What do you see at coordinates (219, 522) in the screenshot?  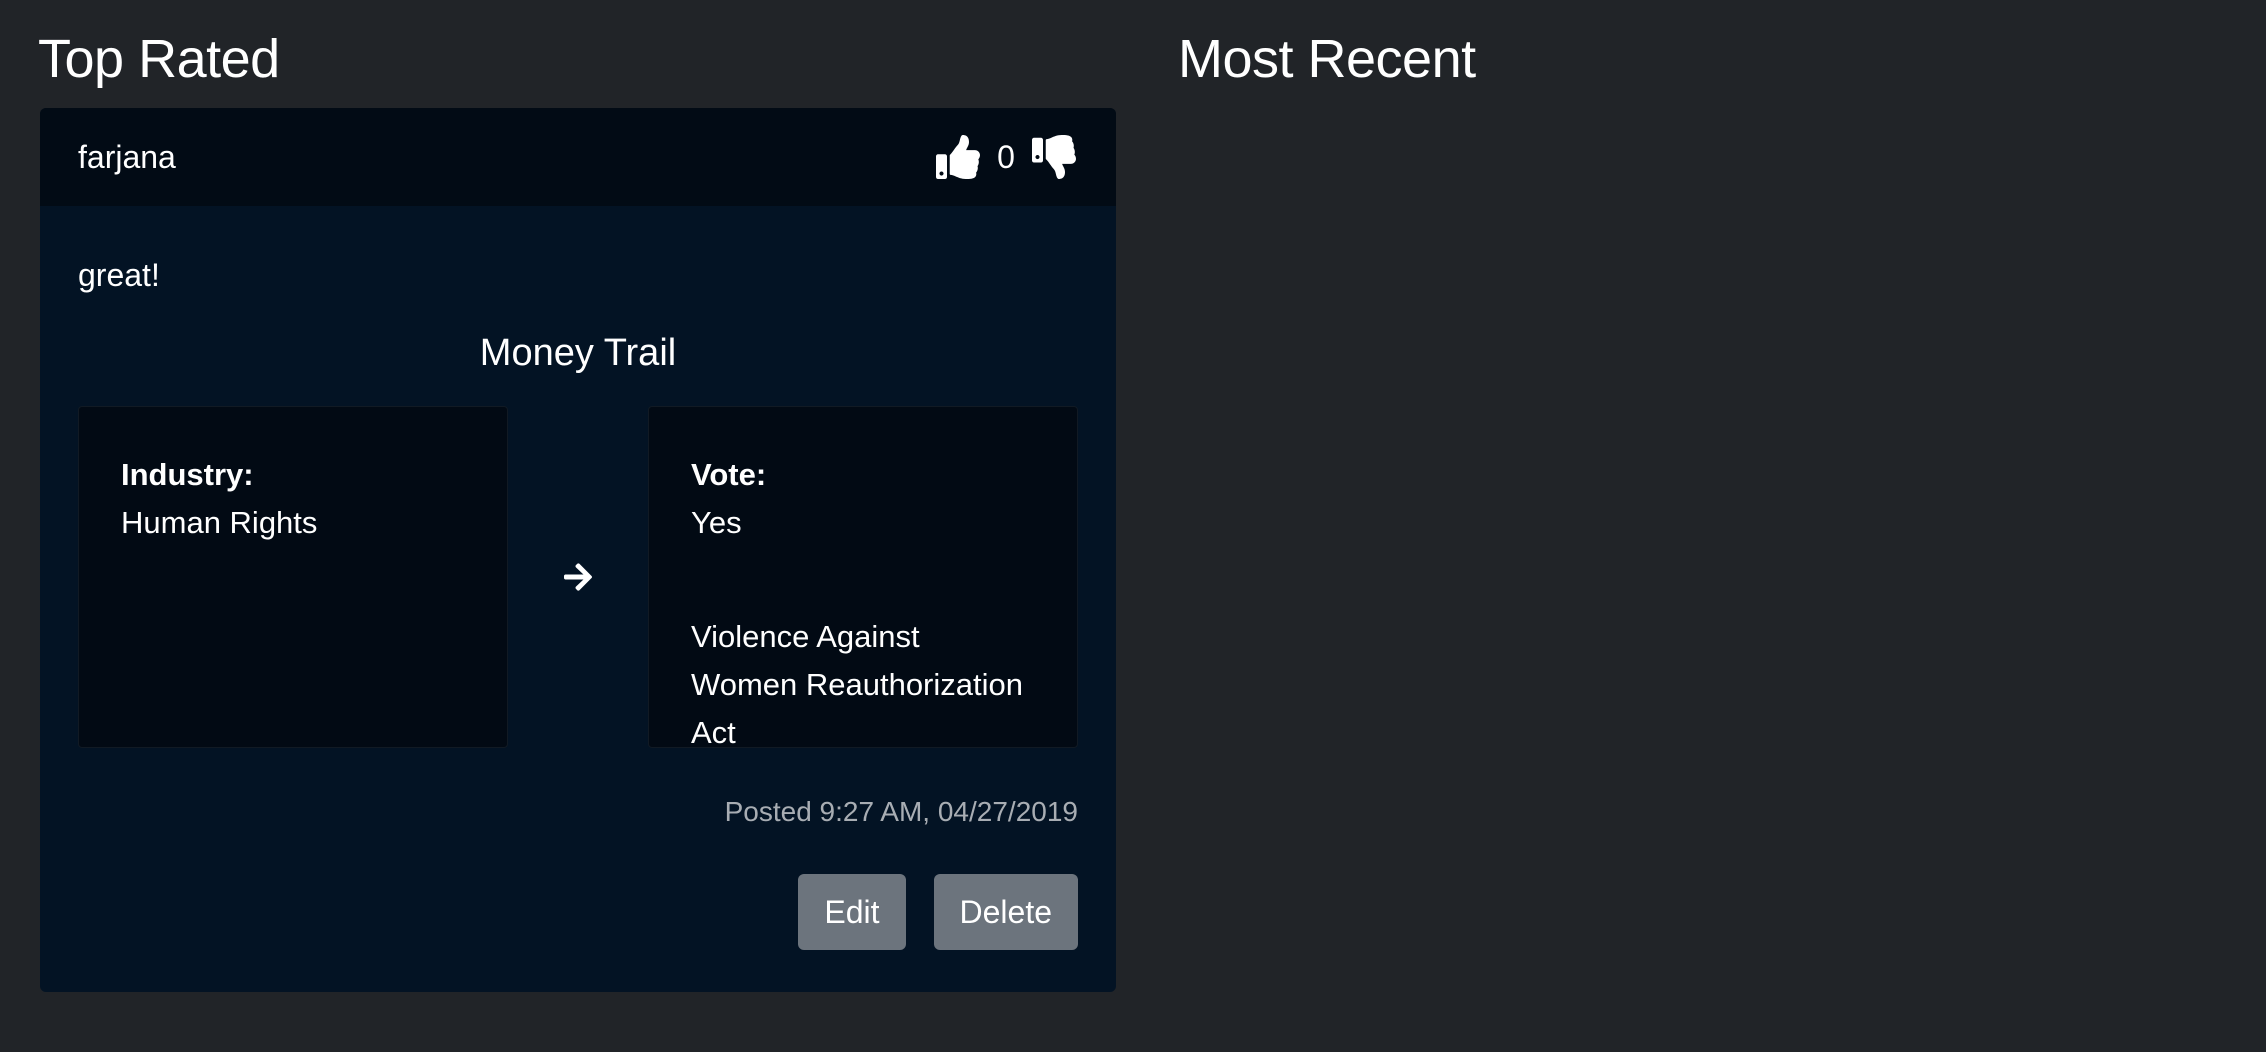 I see `industry-value: Human Rights` at bounding box center [219, 522].